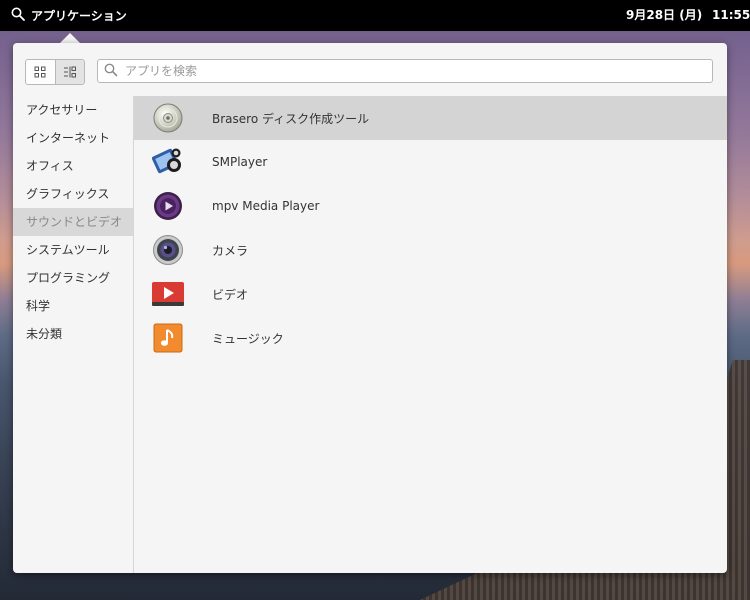 Image resolution: width=750 pixels, height=600 pixels. I want to click on grid-icon, so click(40, 72).